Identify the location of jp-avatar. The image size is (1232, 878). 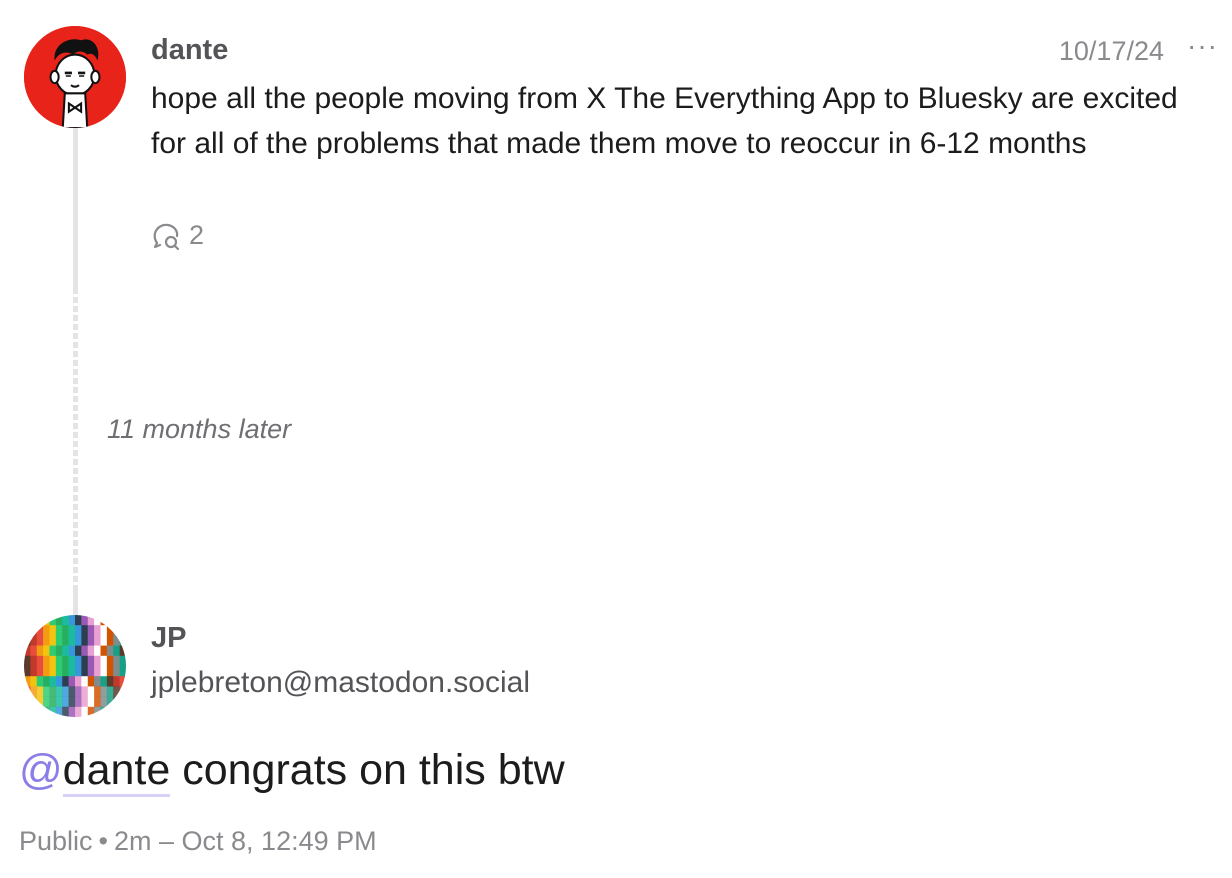
(75, 666).